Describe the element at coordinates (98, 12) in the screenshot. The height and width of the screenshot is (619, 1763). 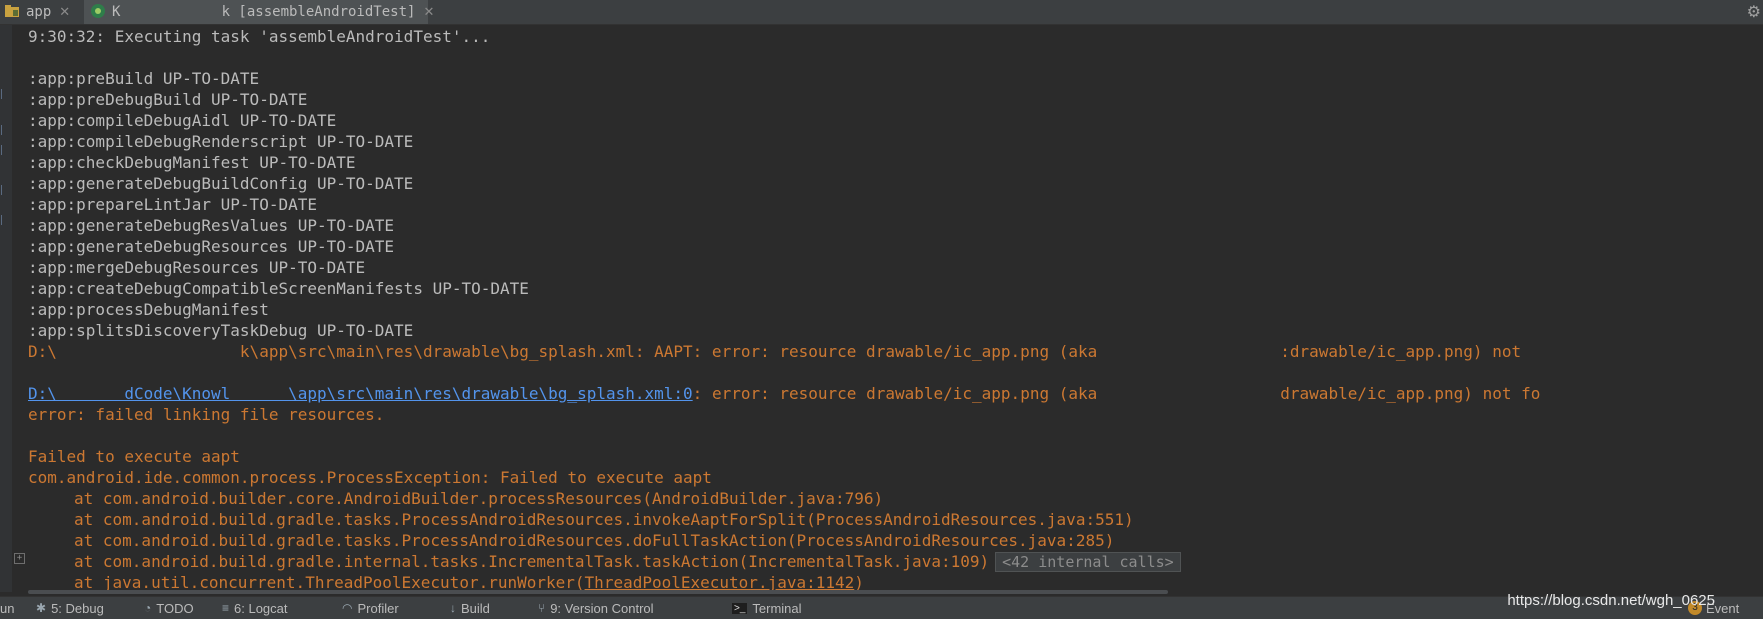
I see `gradle-run-icon` at that location.